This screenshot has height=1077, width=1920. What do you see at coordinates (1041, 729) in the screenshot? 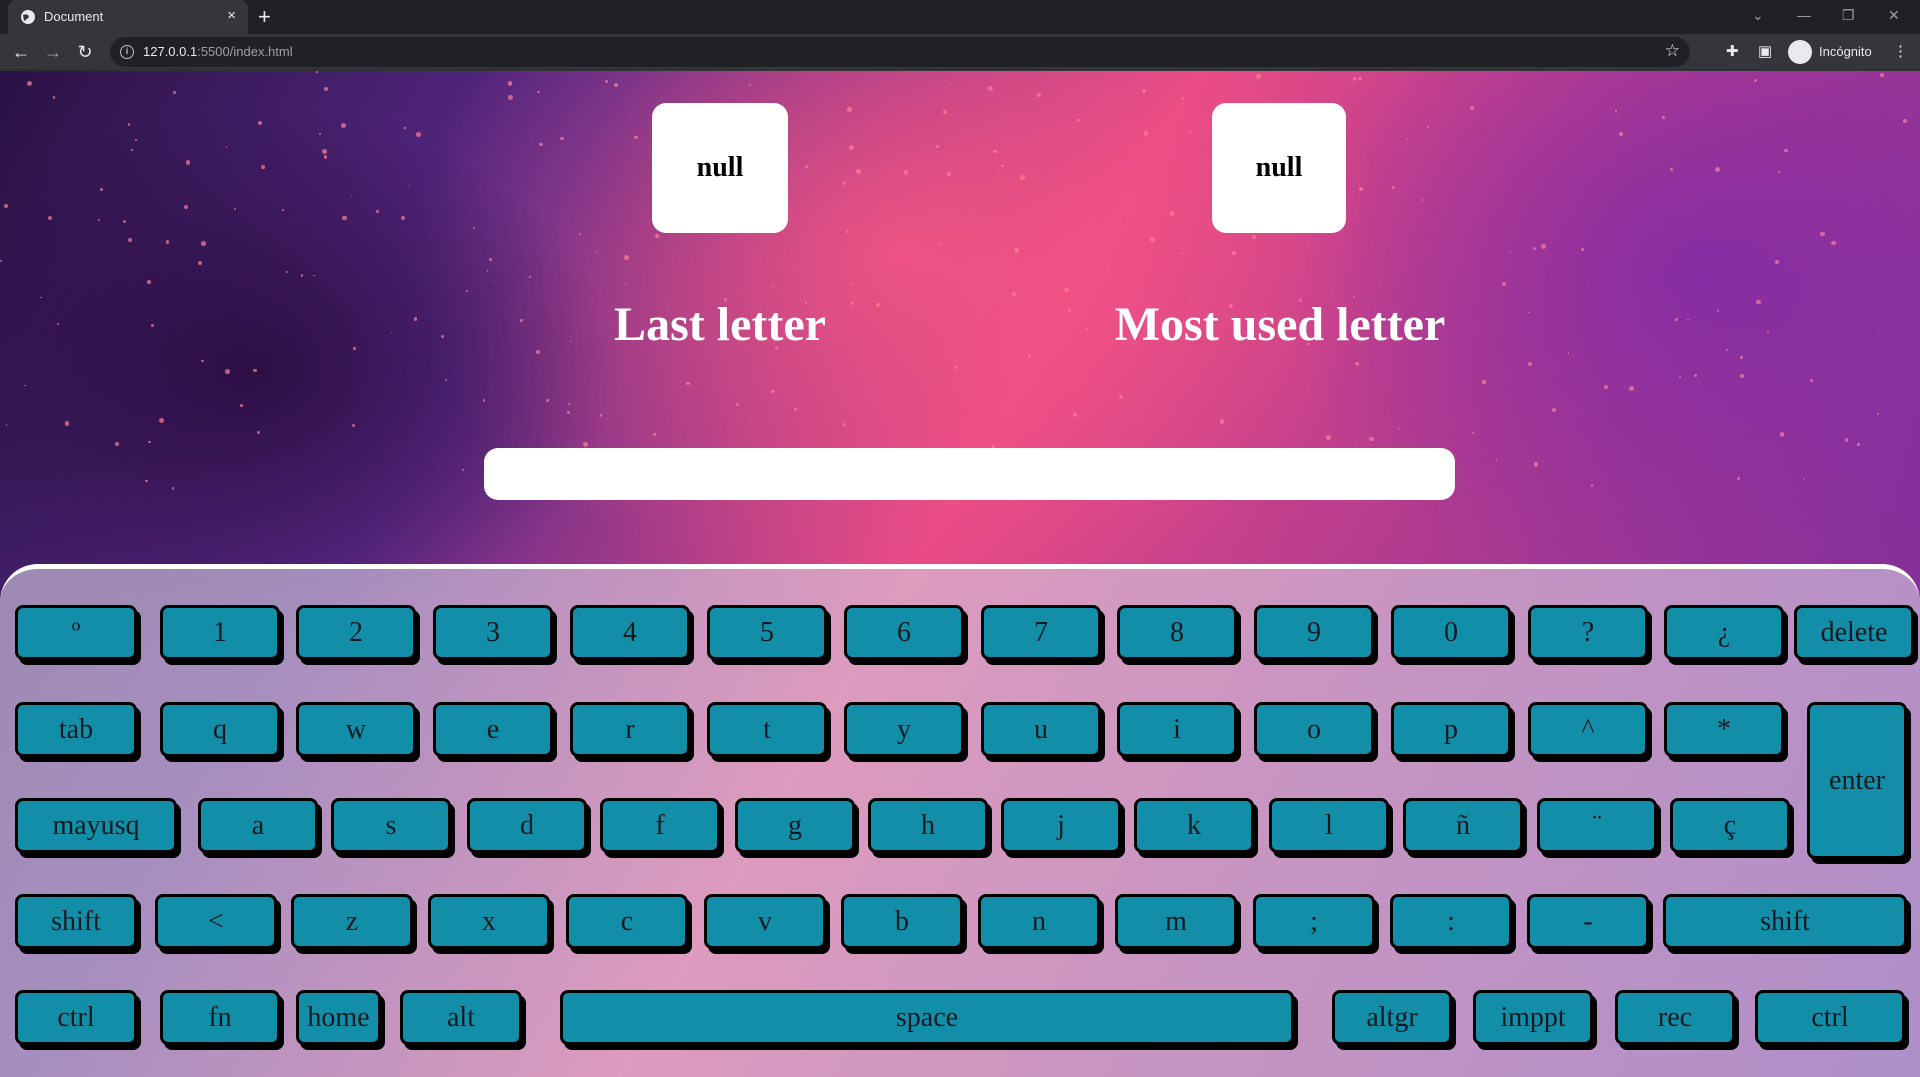
I see `key-u: u` at bounding box center [1041, 729].